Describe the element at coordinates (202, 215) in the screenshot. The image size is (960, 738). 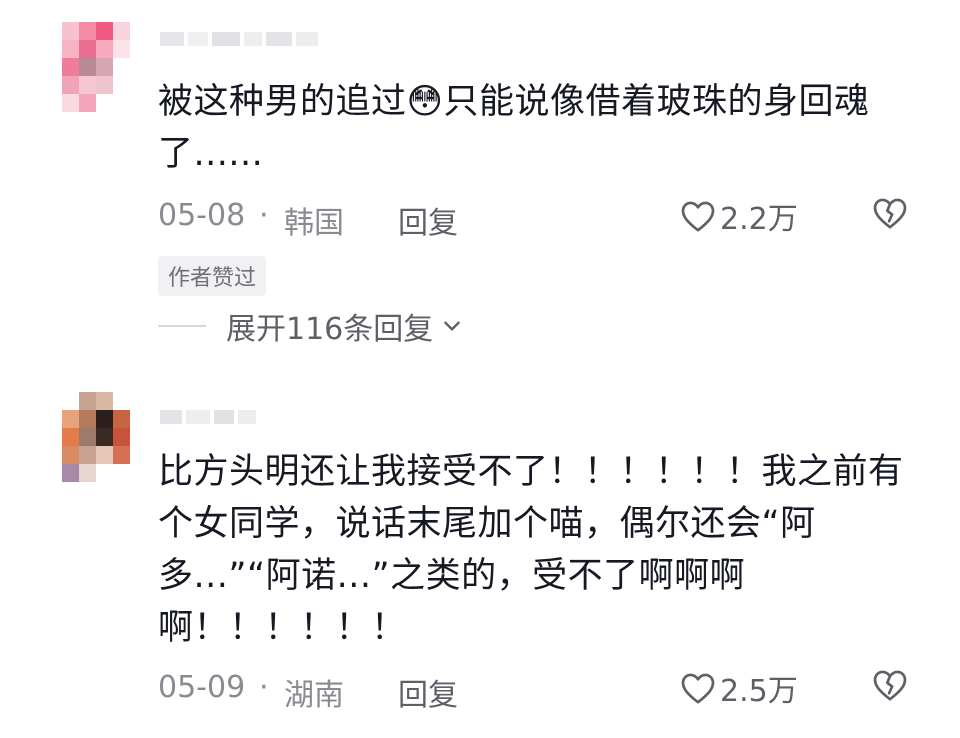
I see `comment-date: 05-08` at that location.